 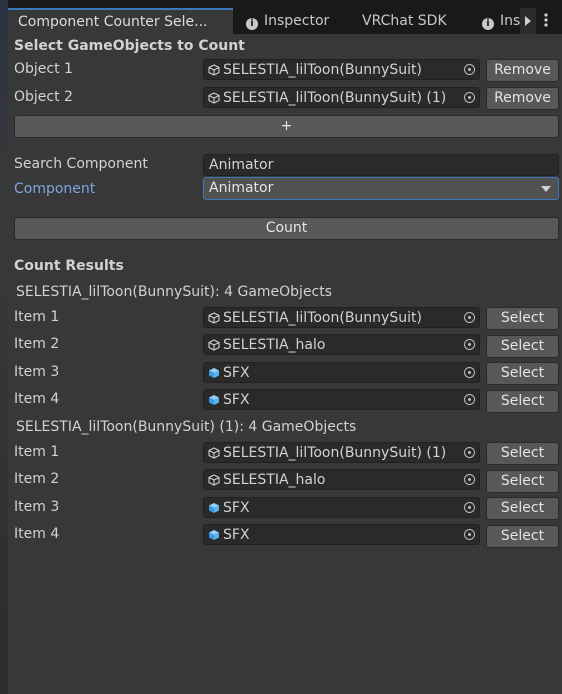 I want to click on tab-scroll-right-icon, so click(x=528, y=21).